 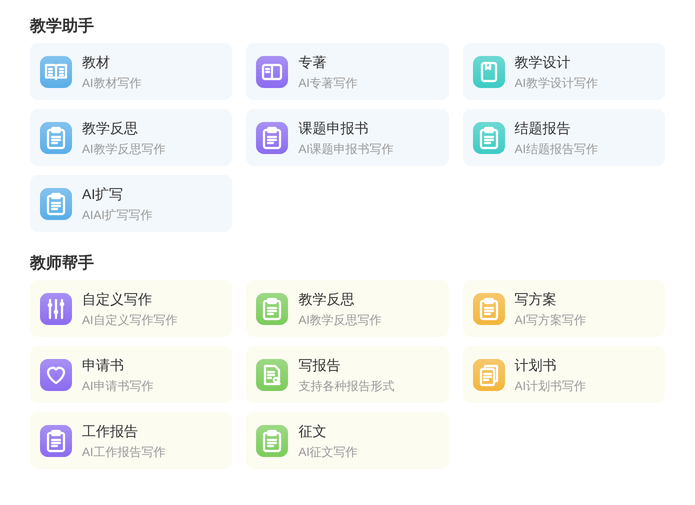 I want to click on card-subtitle: AI写方案写作, so click(x=550, y=320).